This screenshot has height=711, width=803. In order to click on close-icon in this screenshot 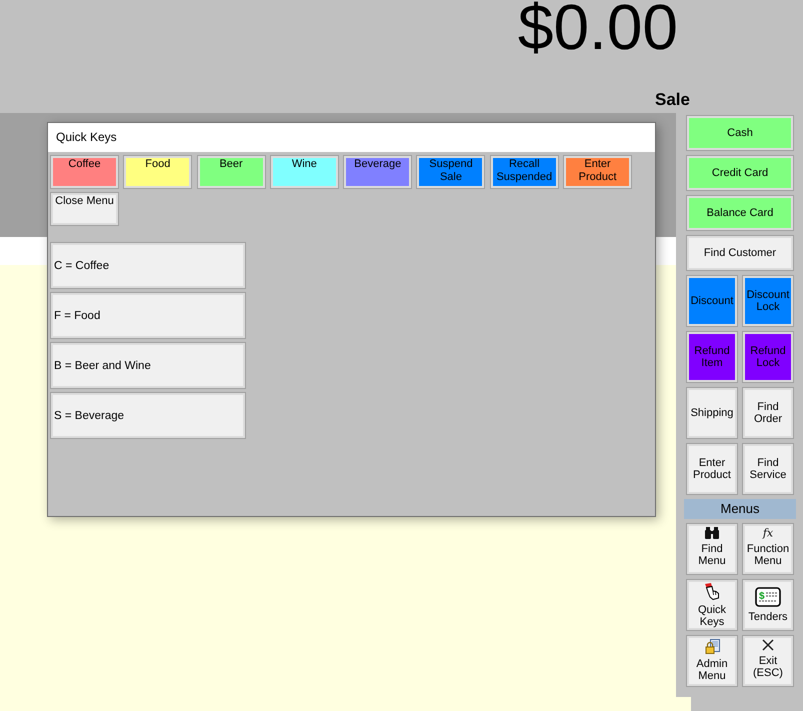, I will do `click(768, 645)`.